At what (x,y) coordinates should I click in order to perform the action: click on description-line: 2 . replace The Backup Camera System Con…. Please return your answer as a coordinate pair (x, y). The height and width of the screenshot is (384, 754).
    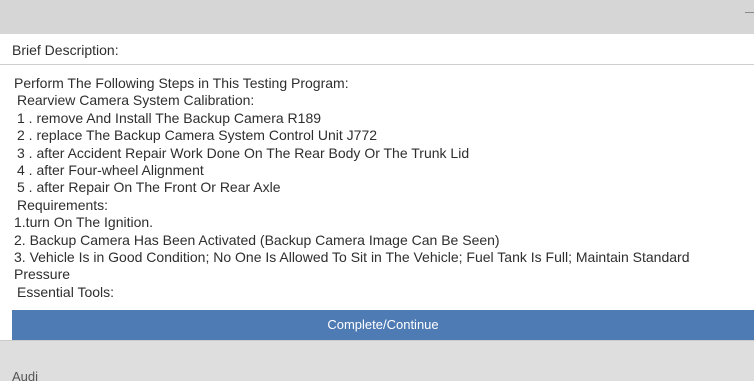
    Looking at the image, I should click on (197, 135).